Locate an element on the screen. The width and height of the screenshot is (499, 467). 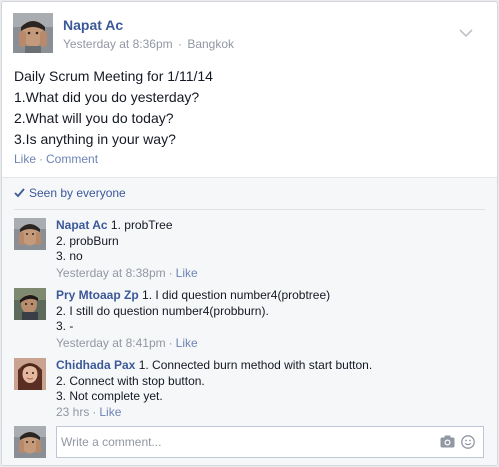
post-location: Bangkok is located at coordinates (210, 44).